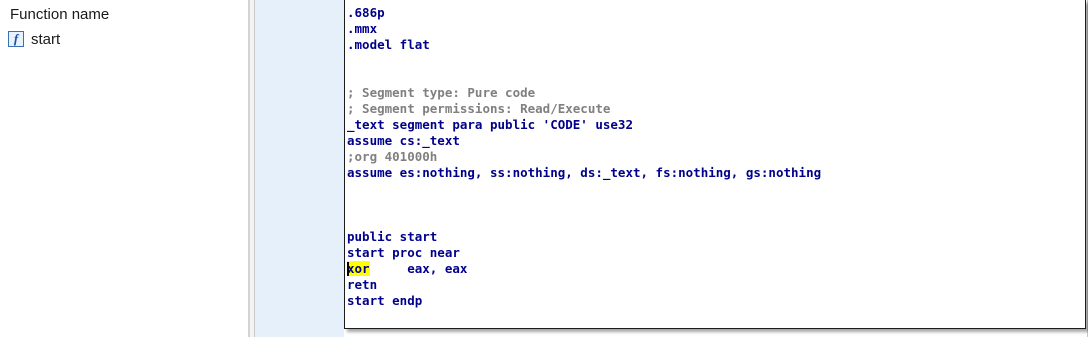 The height and width of the screenshot is (337, 1088). What do you see at coordinates (584, 269) in the screenshot?
I see `code-line: xor eax, eax` at bounding box center [584, 269].